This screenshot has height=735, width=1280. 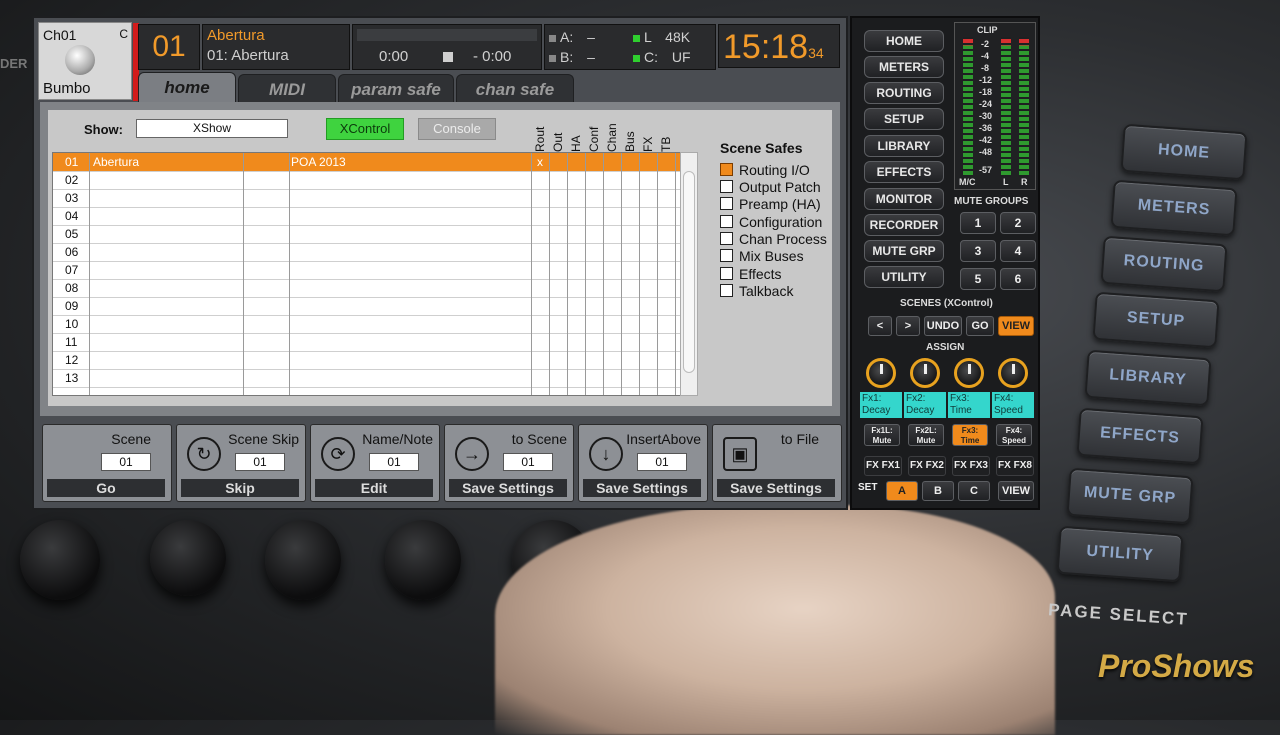 What do you see at coordinates (1016, 326) in the screenshot?
I see `scene-view-button: VIEW` at bounding box center [1016, 326].